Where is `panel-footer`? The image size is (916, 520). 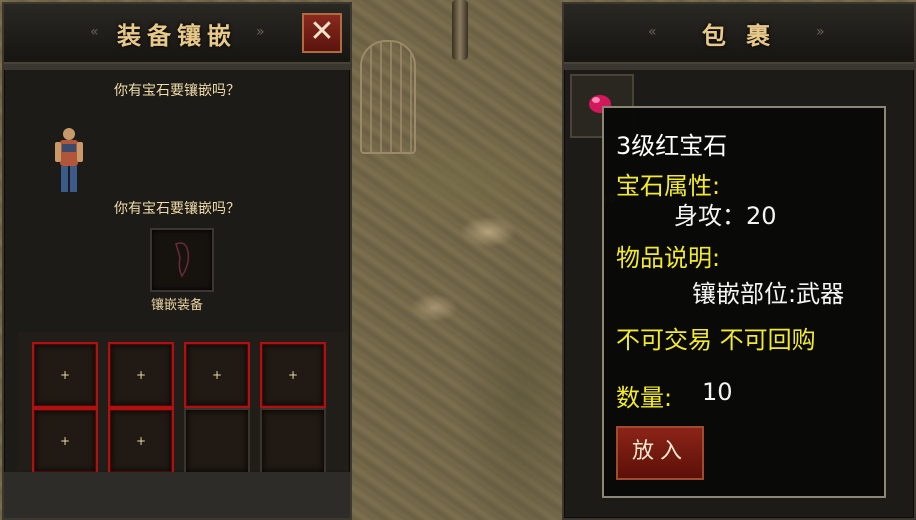 panel-footer is located at coordinates (177, 495).